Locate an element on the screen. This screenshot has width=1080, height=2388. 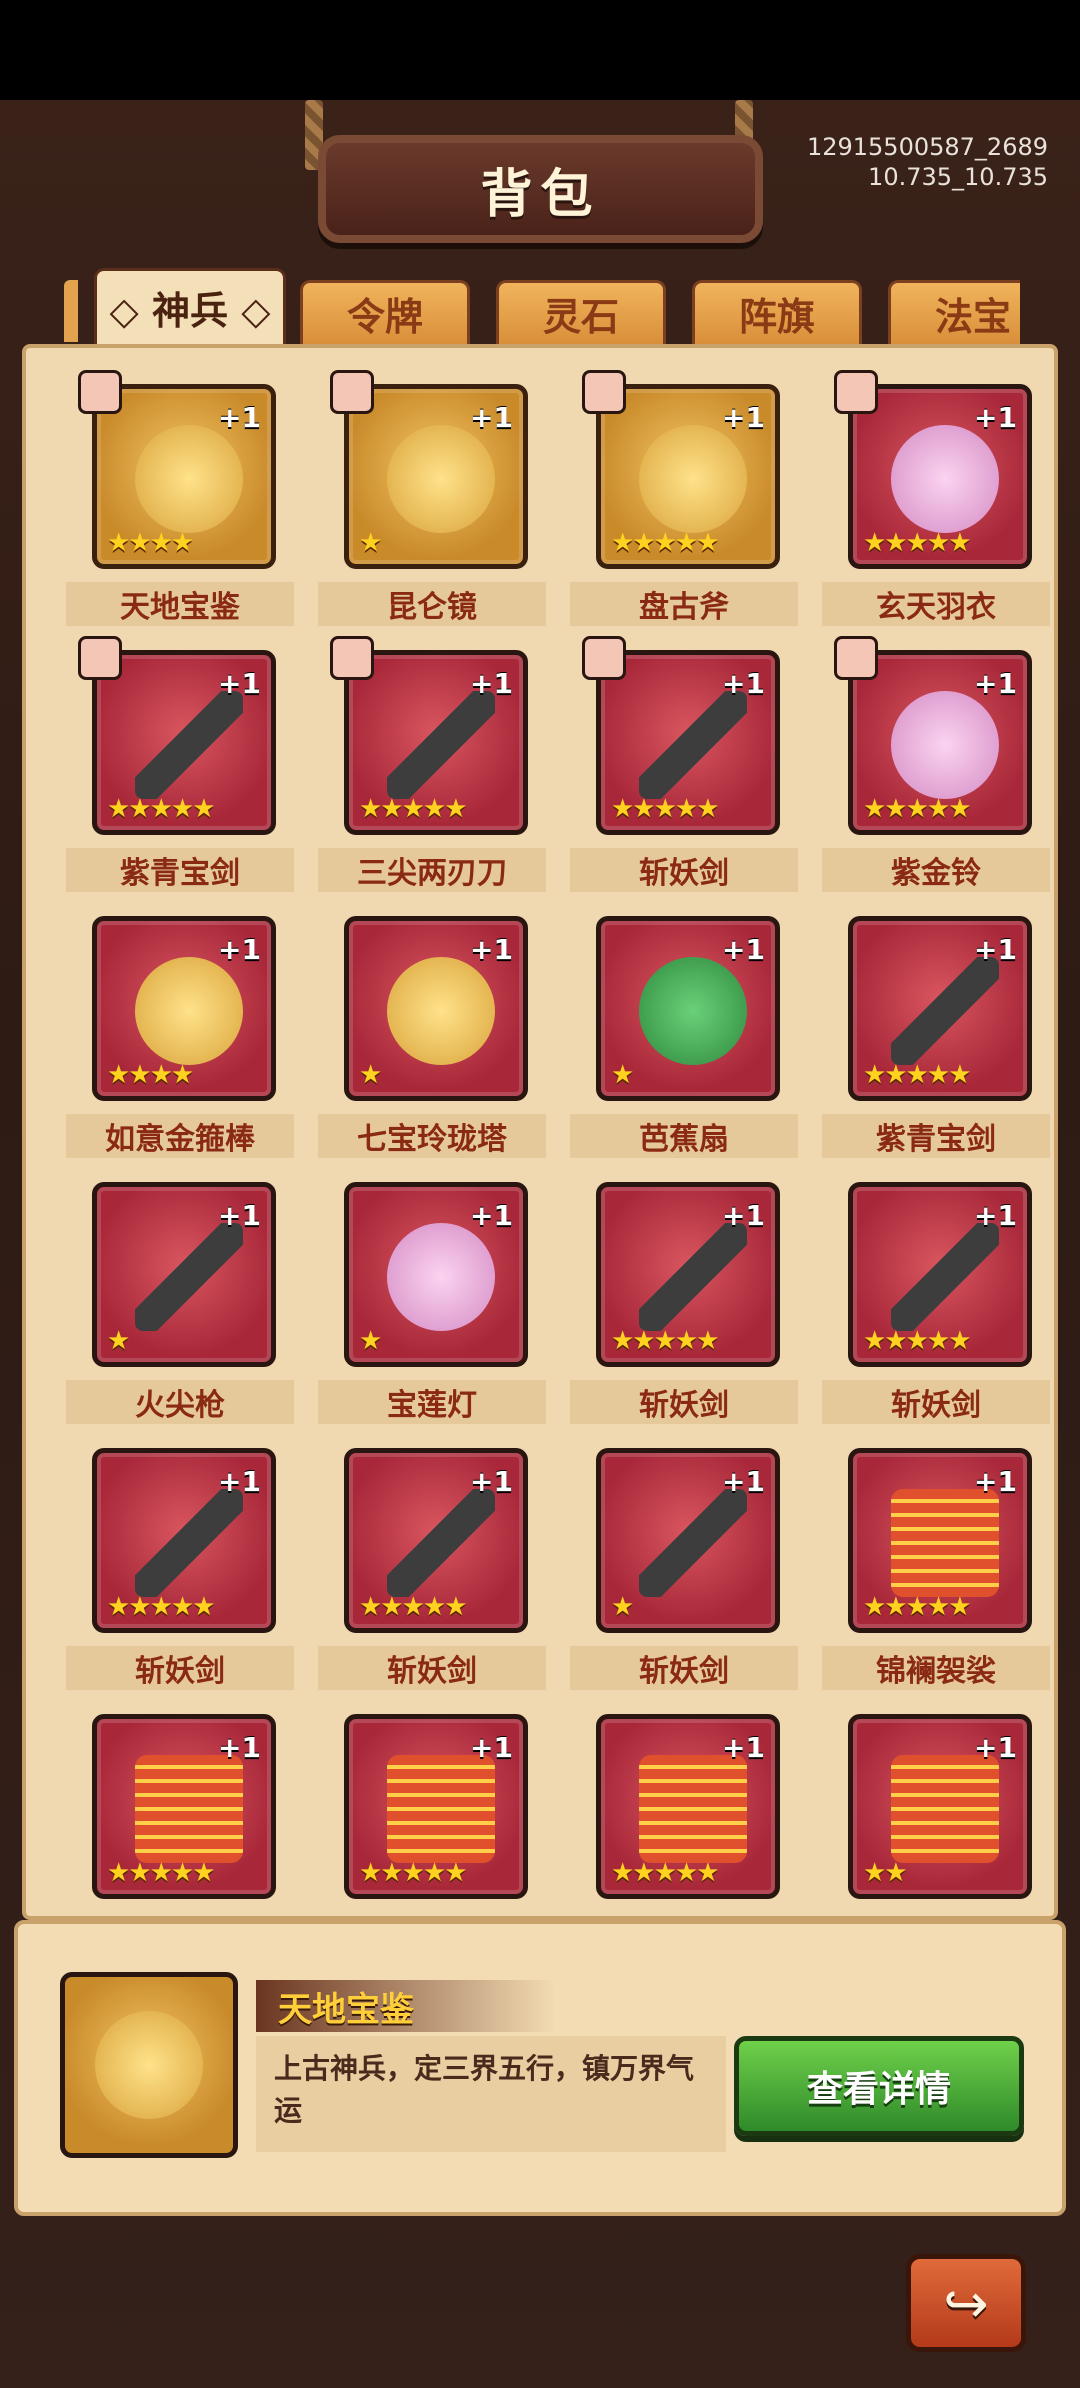
return-arrow-icon: ↪ is located at coordinates (966, 2303).